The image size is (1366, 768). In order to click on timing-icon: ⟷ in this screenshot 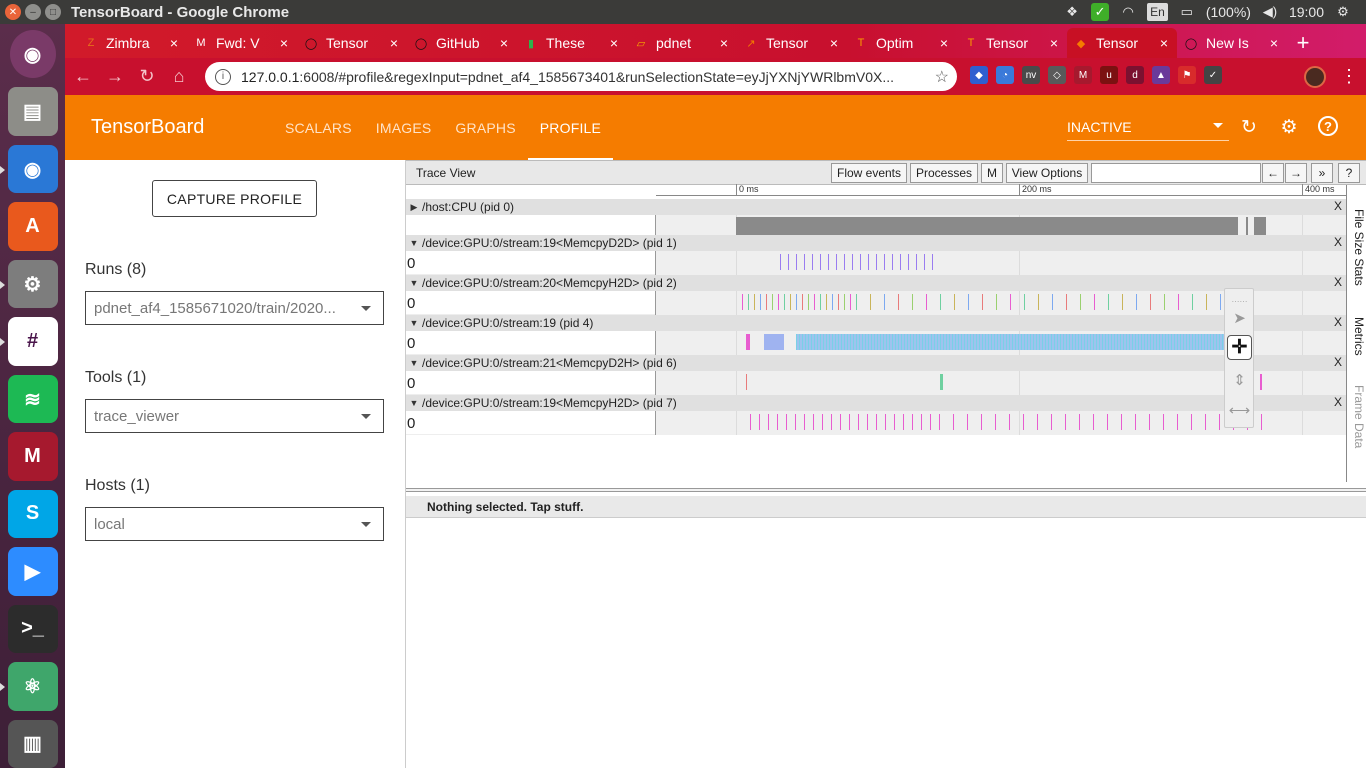, I will do `click(1239, 409)`.